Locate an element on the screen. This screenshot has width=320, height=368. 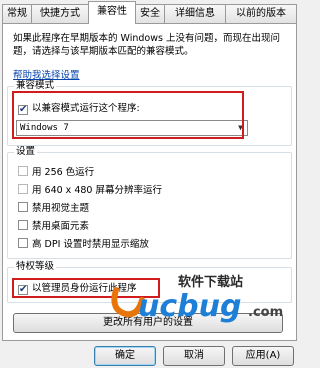
tab-compatibility: 兼容性 is located at coordinates (112, 12).